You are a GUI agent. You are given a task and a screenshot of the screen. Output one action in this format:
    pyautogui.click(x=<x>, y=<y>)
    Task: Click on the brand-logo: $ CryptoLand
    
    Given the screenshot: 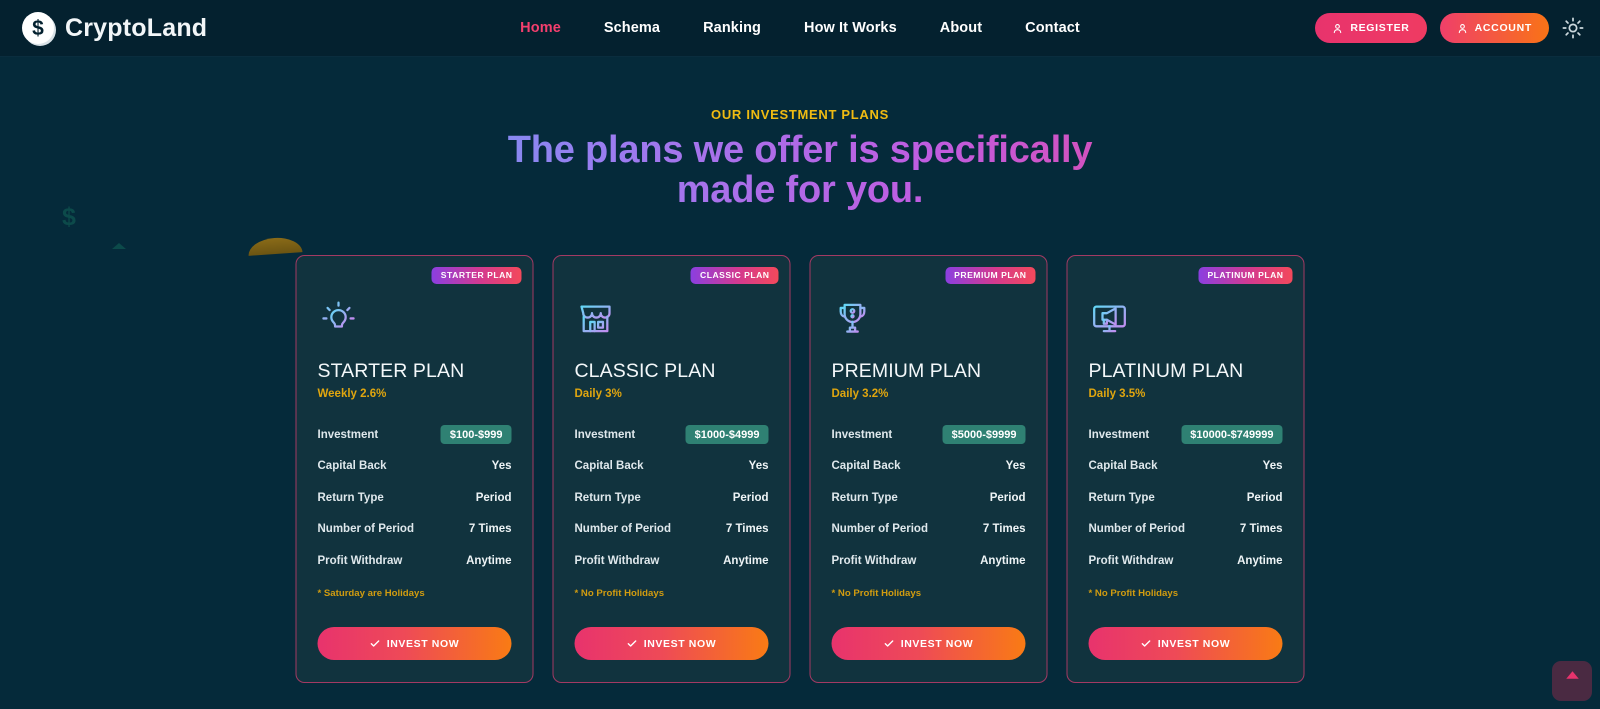 What is the action you would take?
    pyautogui.click(x=114, y=28)
    